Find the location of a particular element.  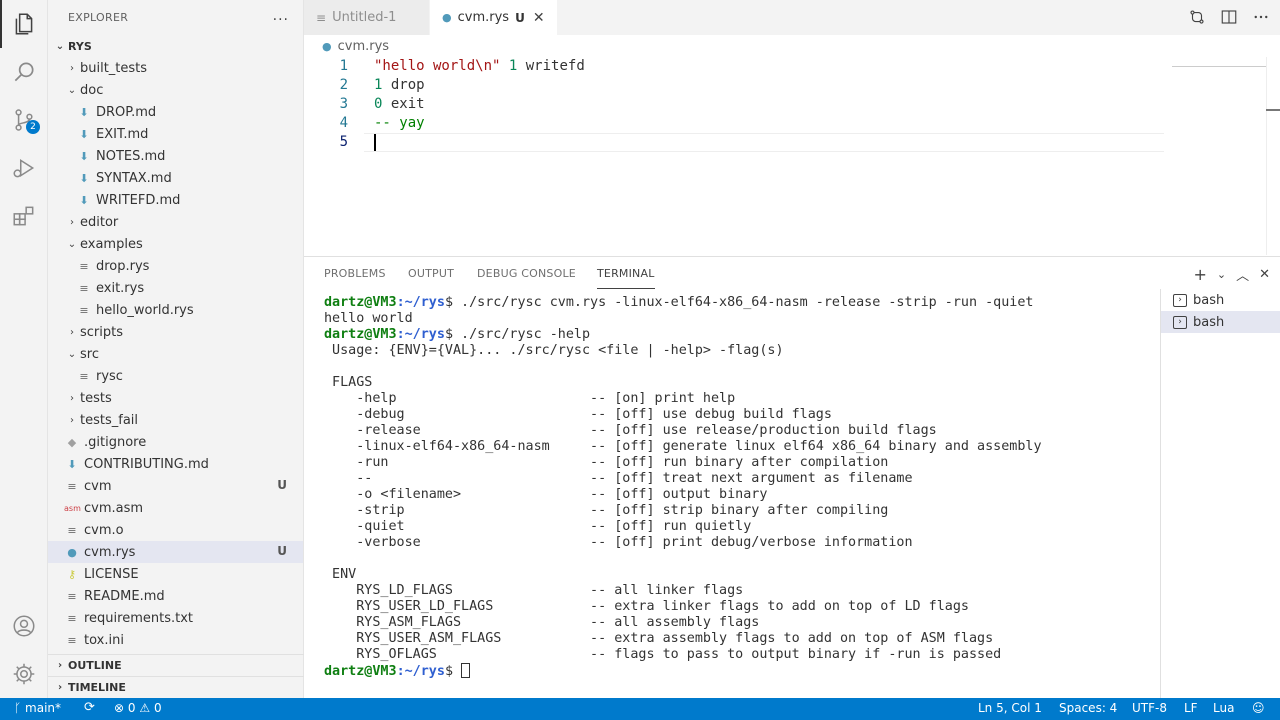

file-item: ≡ cvm.o is located at coordinates (175, 530).